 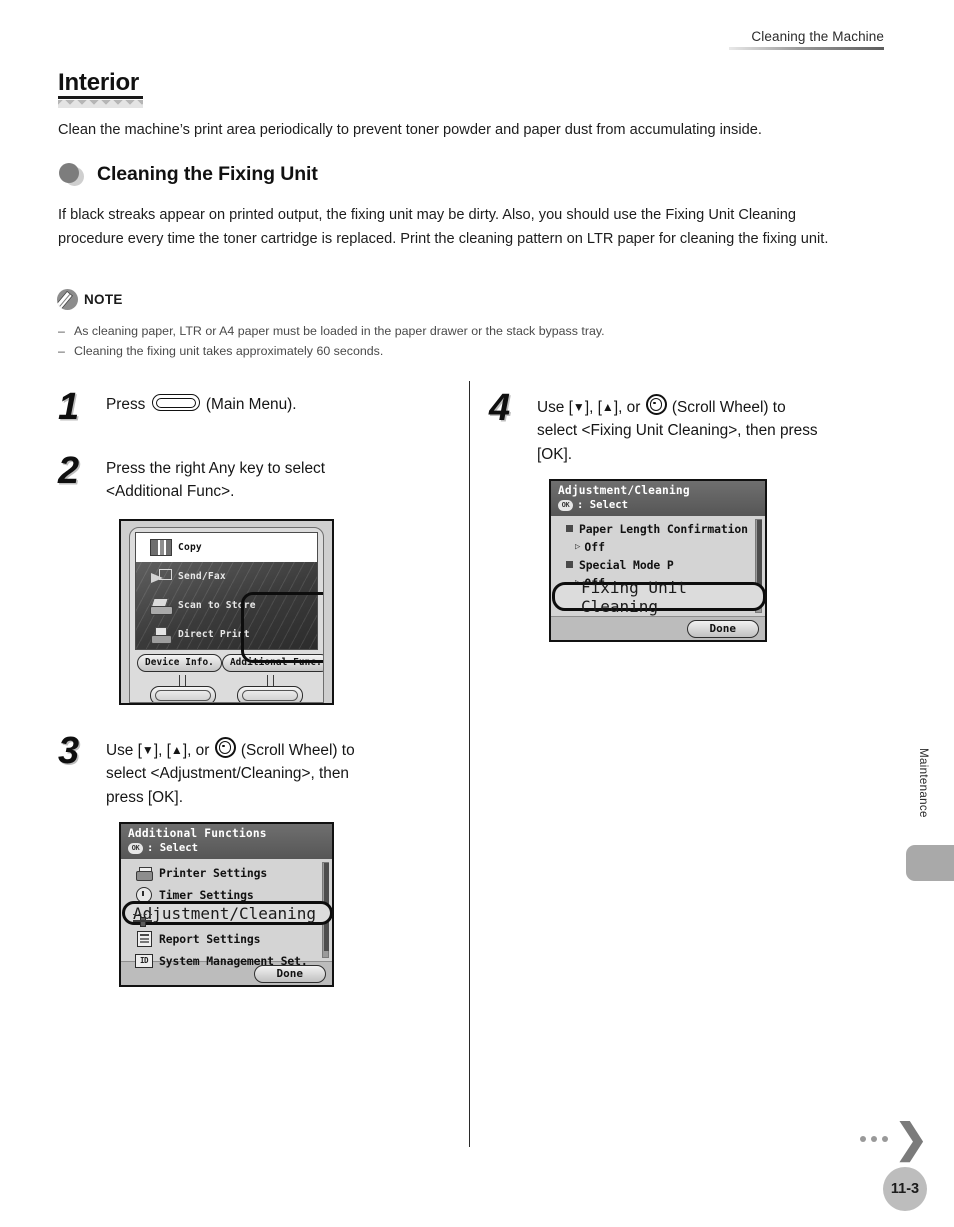 I want to click on step-4-wheel-label: (Scroll Wheel) to, so click(x=728, y=407).